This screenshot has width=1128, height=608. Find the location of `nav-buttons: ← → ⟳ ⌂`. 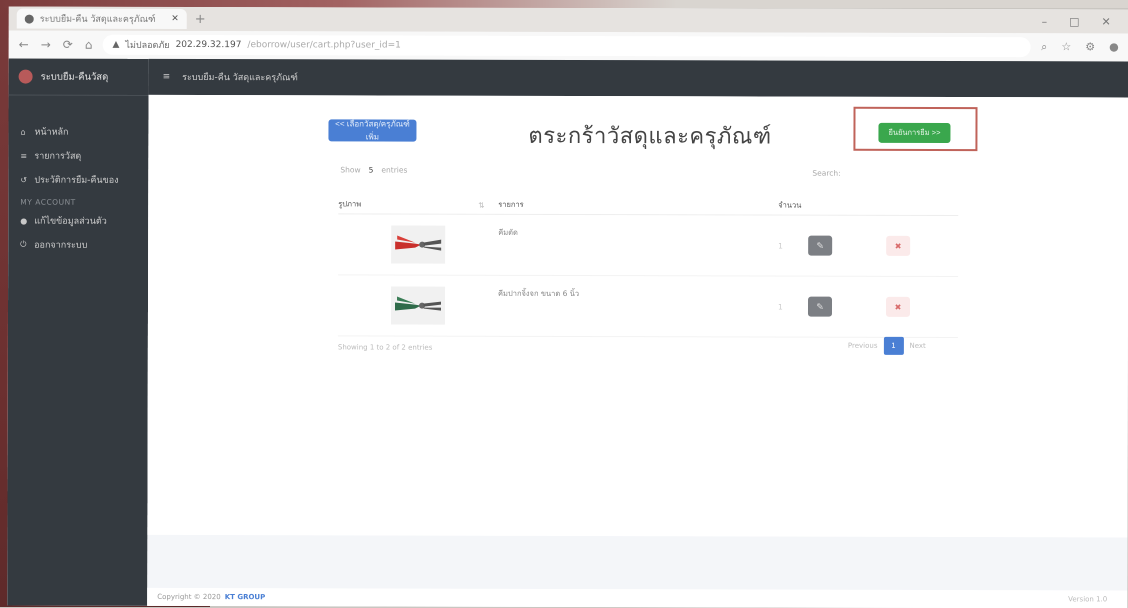

nav-buttons: ← → ⟳ ⌂ is located at coordinates (56, 45).